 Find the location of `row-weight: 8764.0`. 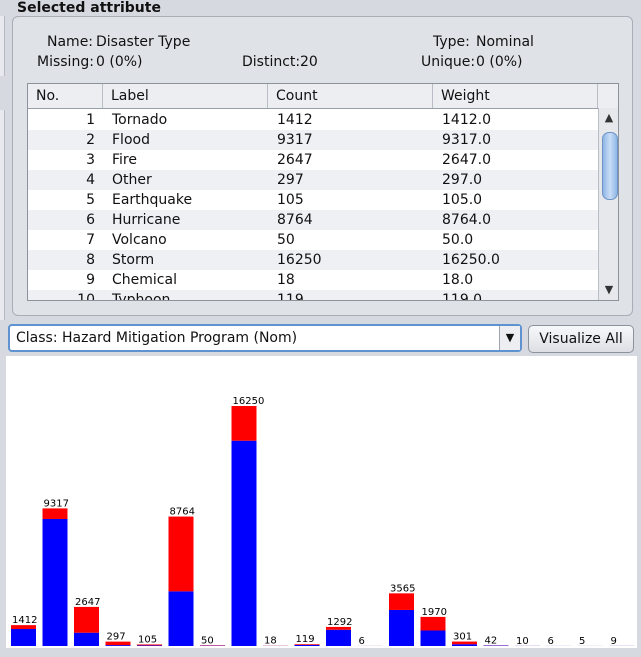

row-weight: 8764.0 is located at coordinates (466, 220).